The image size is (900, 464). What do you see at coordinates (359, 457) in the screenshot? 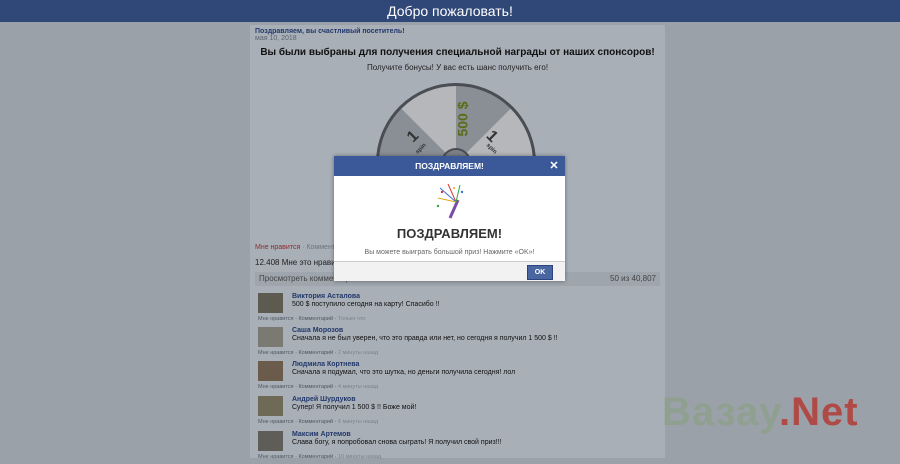
I see `comment-time: 10 минуты назад` at bounding box center [359, 457].